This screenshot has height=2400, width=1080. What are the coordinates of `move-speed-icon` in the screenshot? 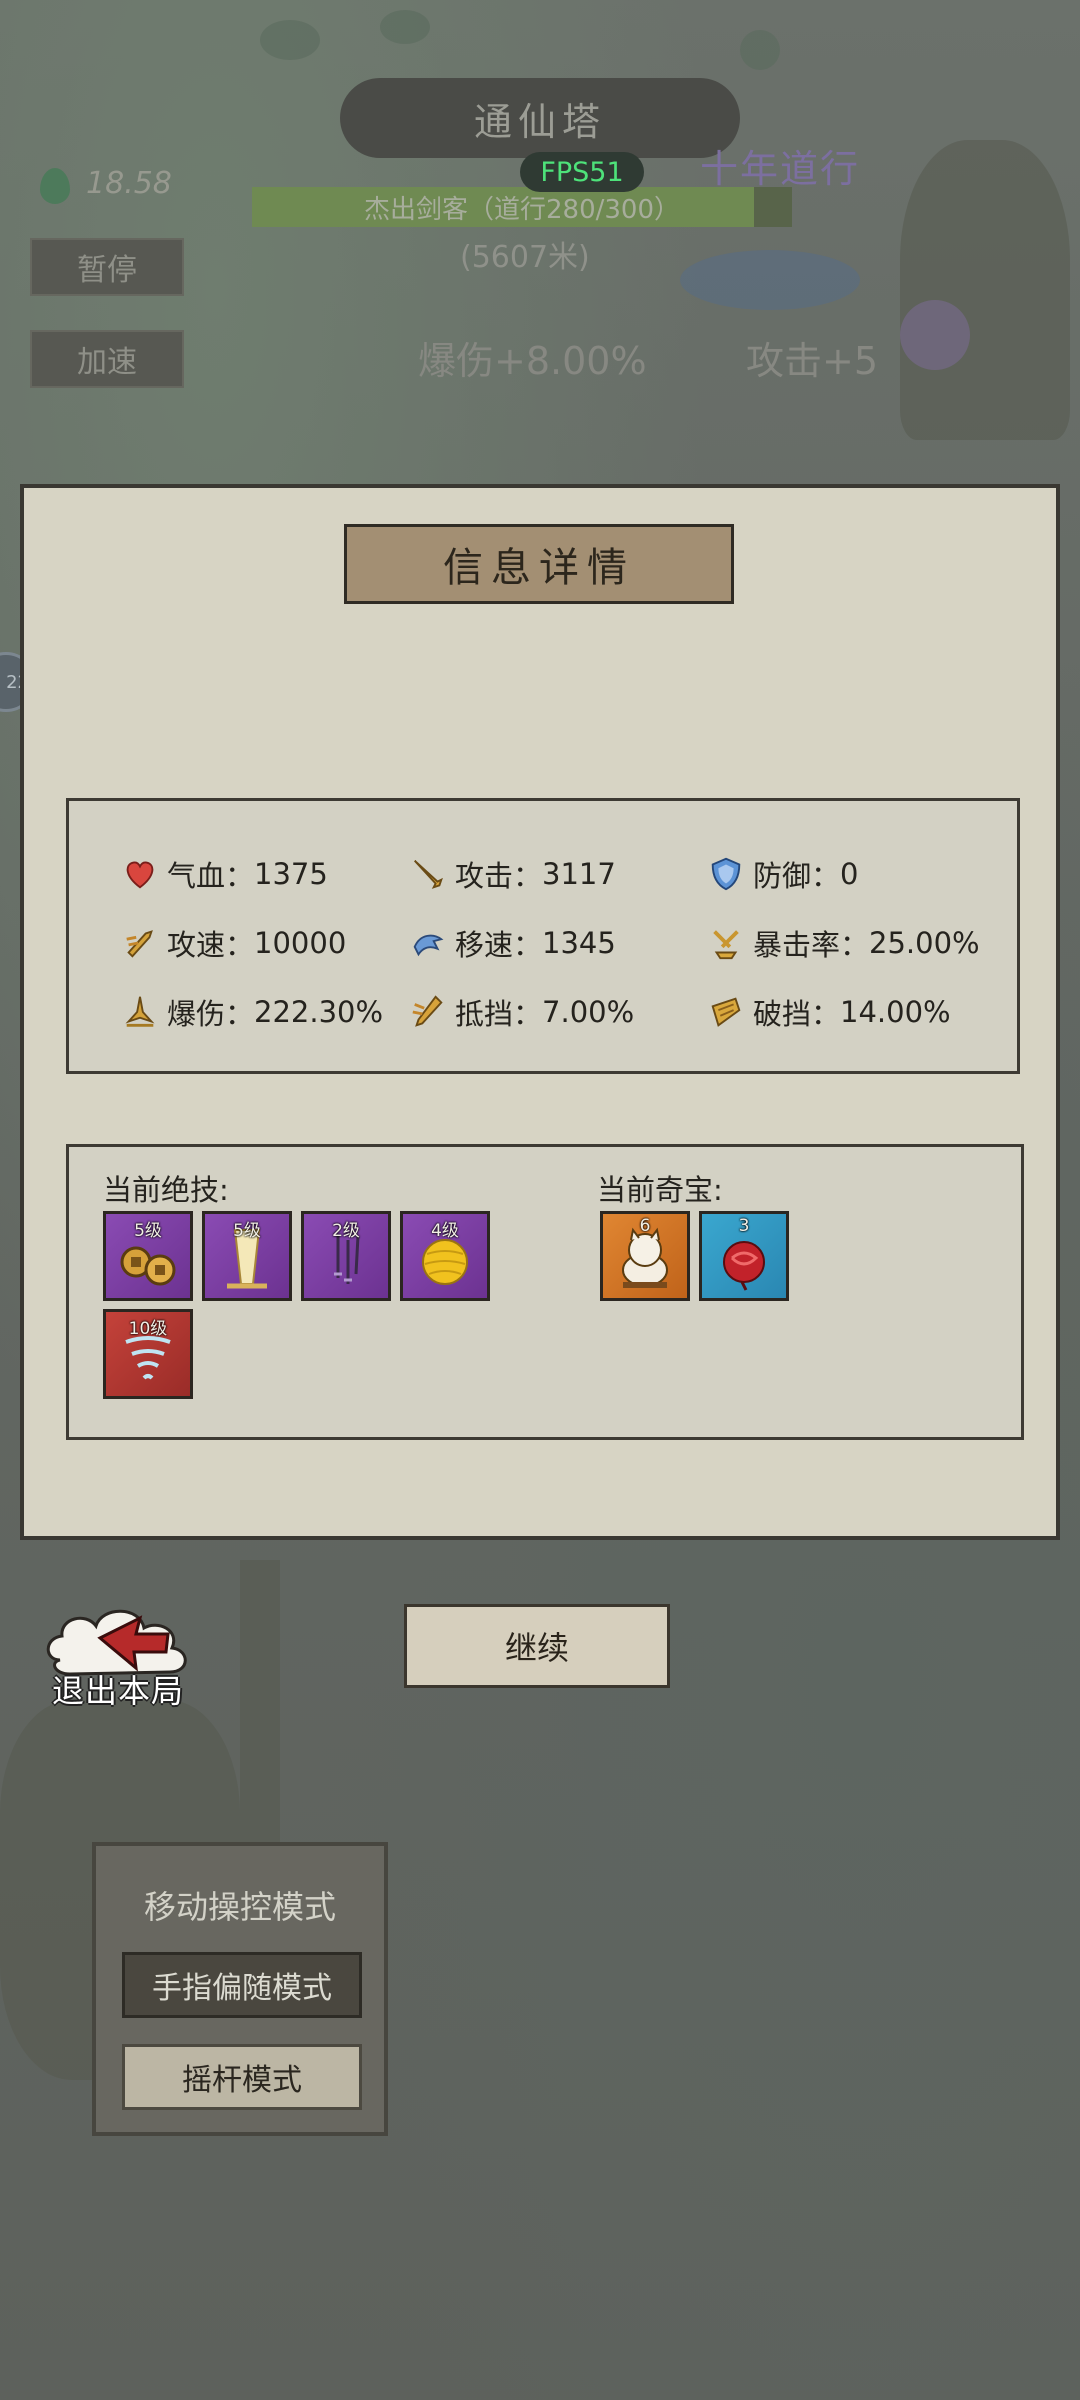 It's located at (428, 945).